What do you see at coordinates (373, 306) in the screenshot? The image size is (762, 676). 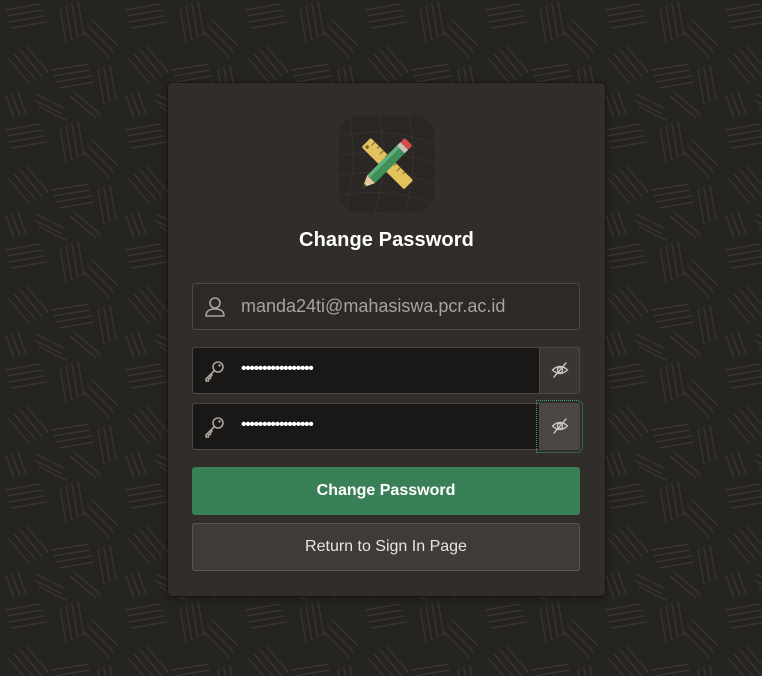 I see `username-value: manda24ti@mahasiswa.pcr.ac.id` at bounding box center [373, 306].